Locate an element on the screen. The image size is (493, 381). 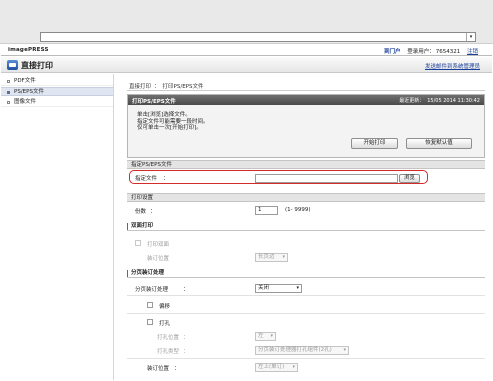
staple-select: 左上(单订) ▾ is located at coordinates (276, 367).